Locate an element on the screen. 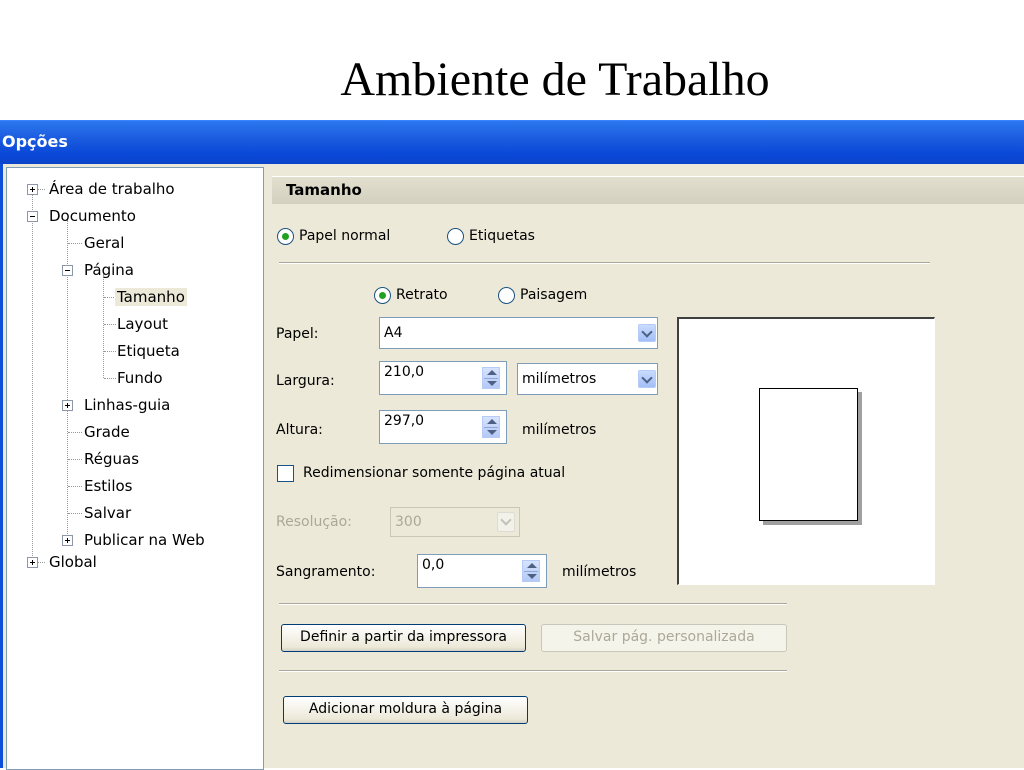 The width and height of the screenshot is (1024, 770). tree-item-label: Tamanho is located at coordinates (151, 297).